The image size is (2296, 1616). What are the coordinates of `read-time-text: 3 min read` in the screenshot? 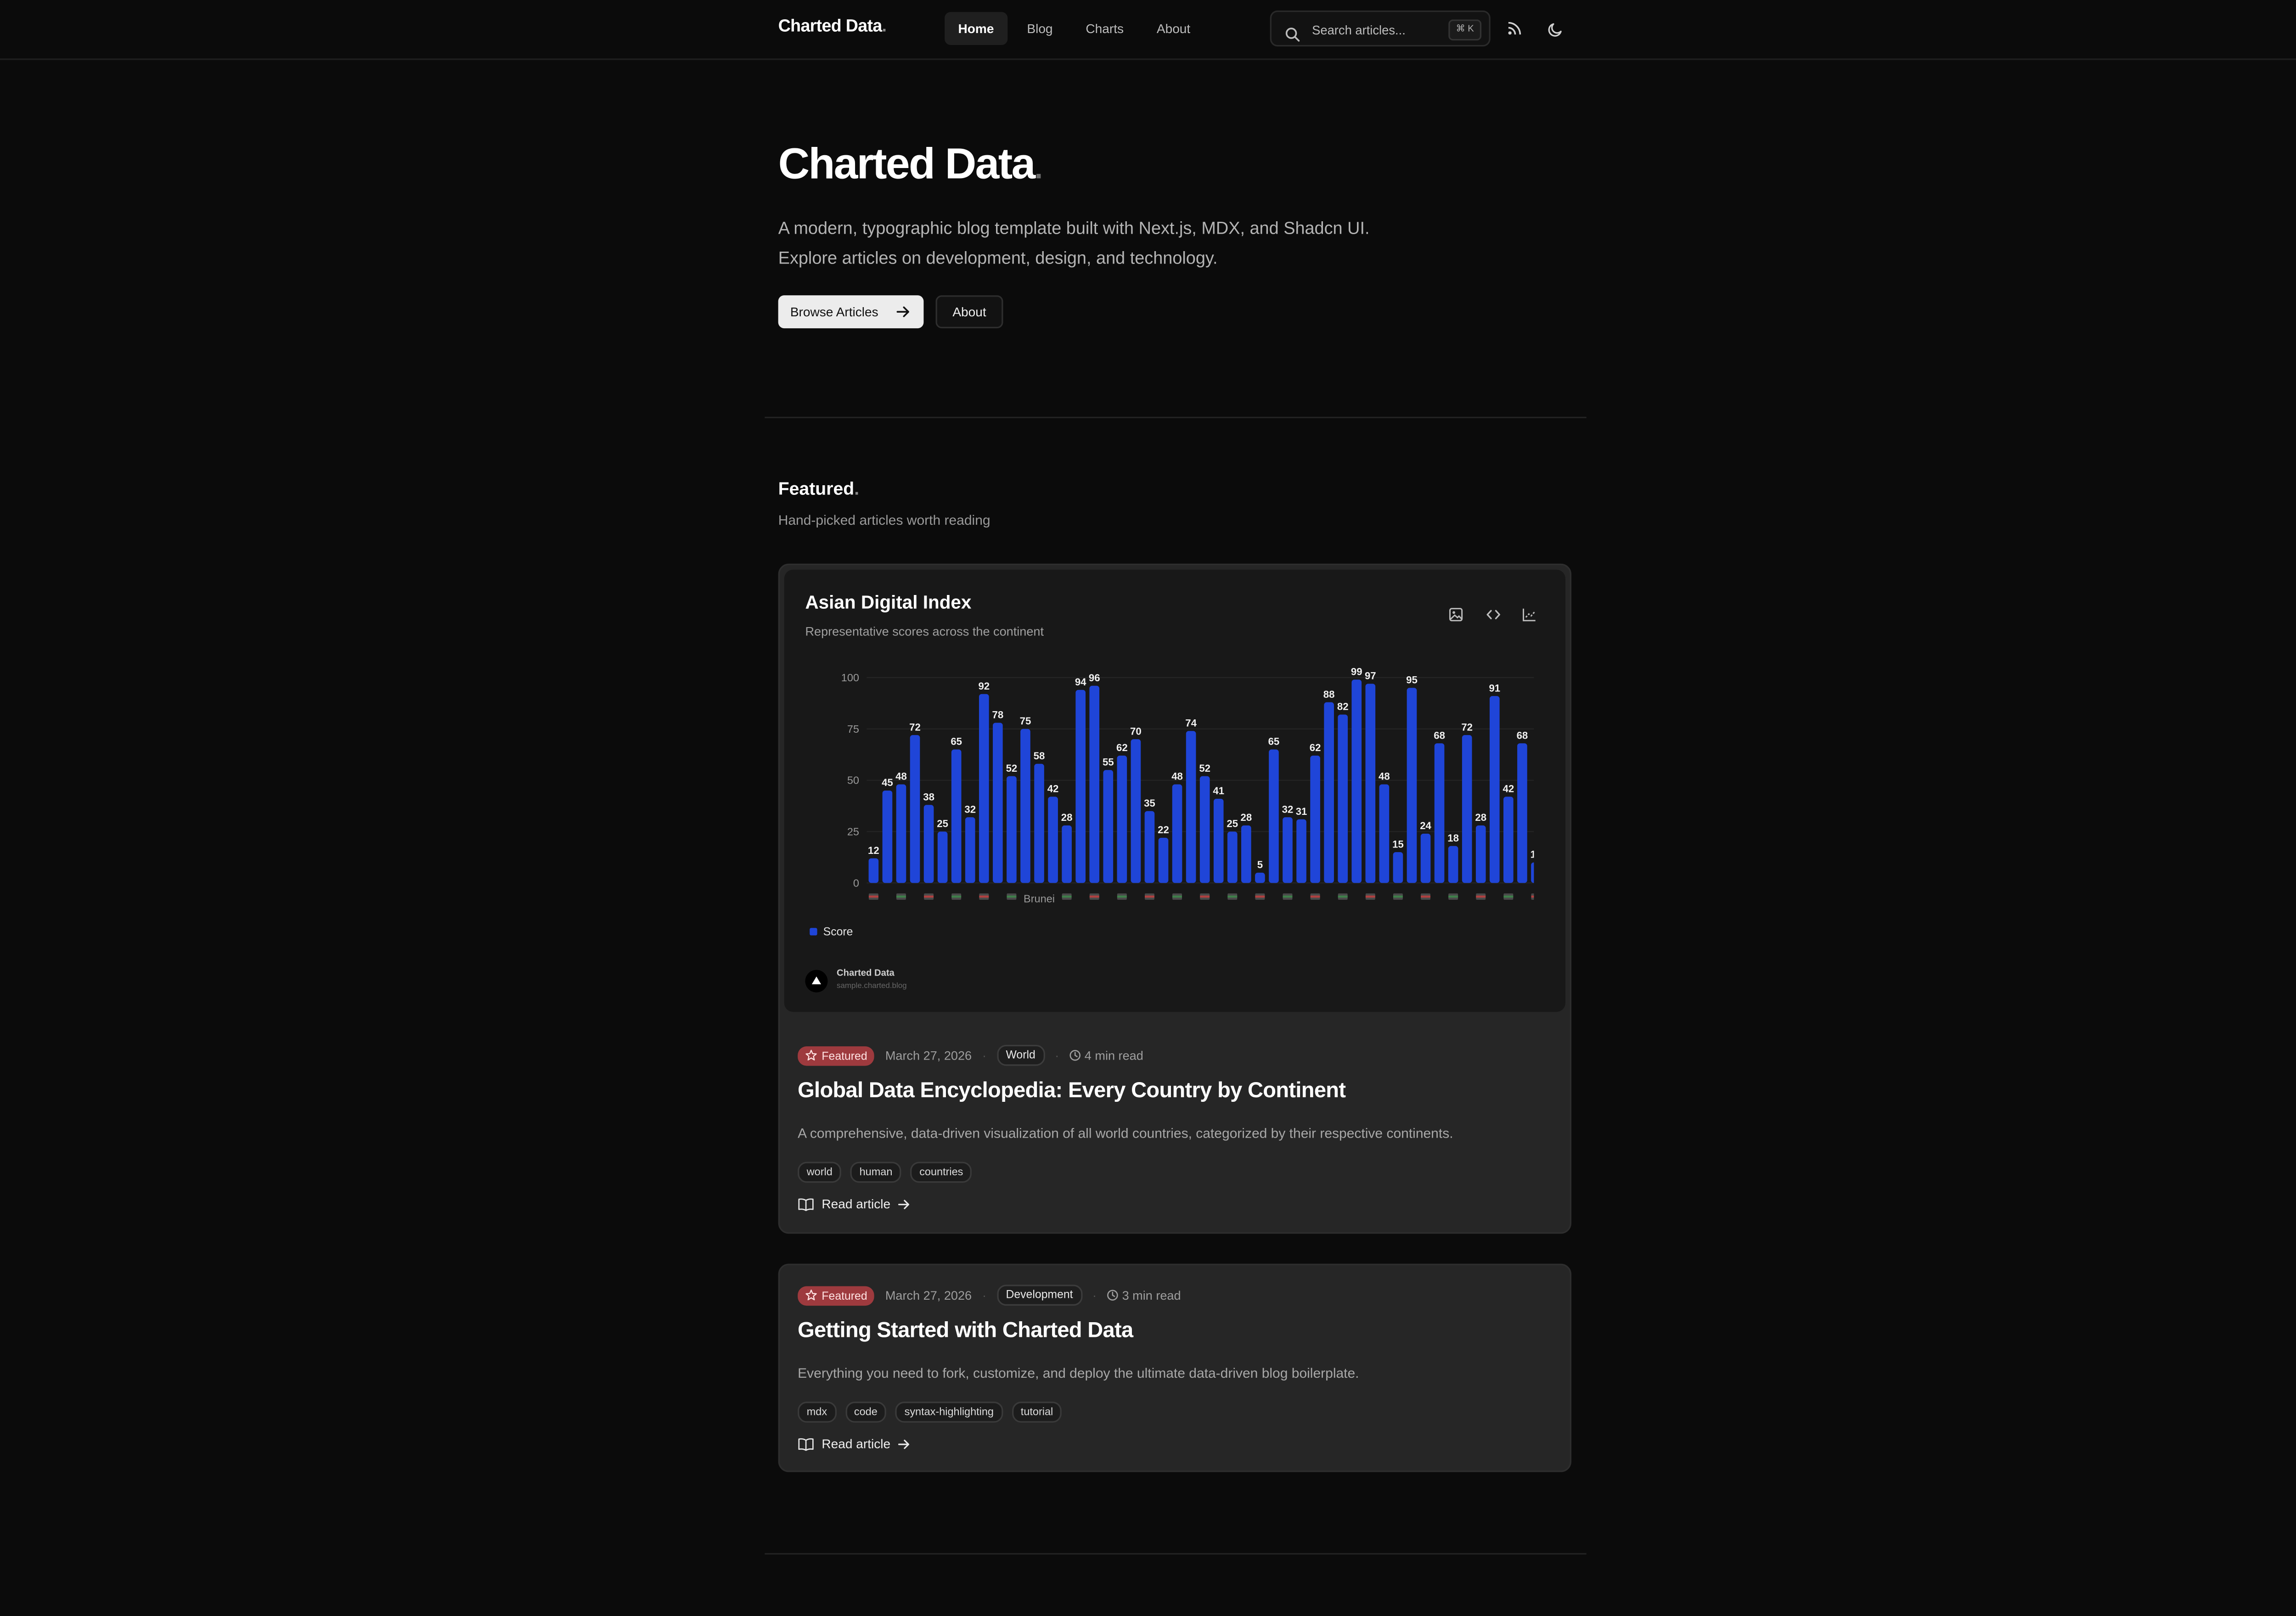 It's located at (1151, 1295).